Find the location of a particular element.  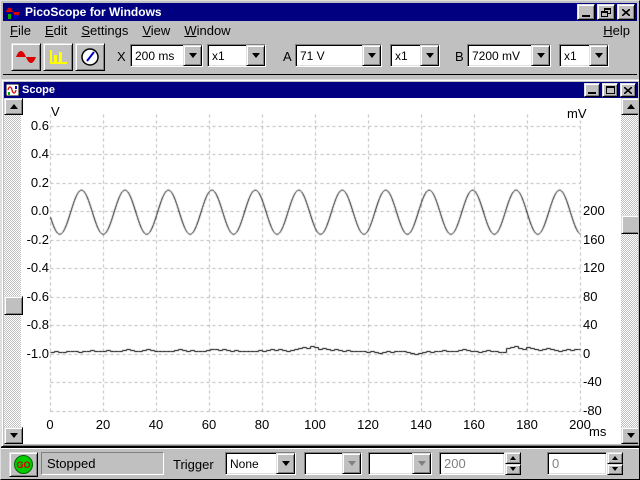

app-icon is located at coordinates (13, 13).